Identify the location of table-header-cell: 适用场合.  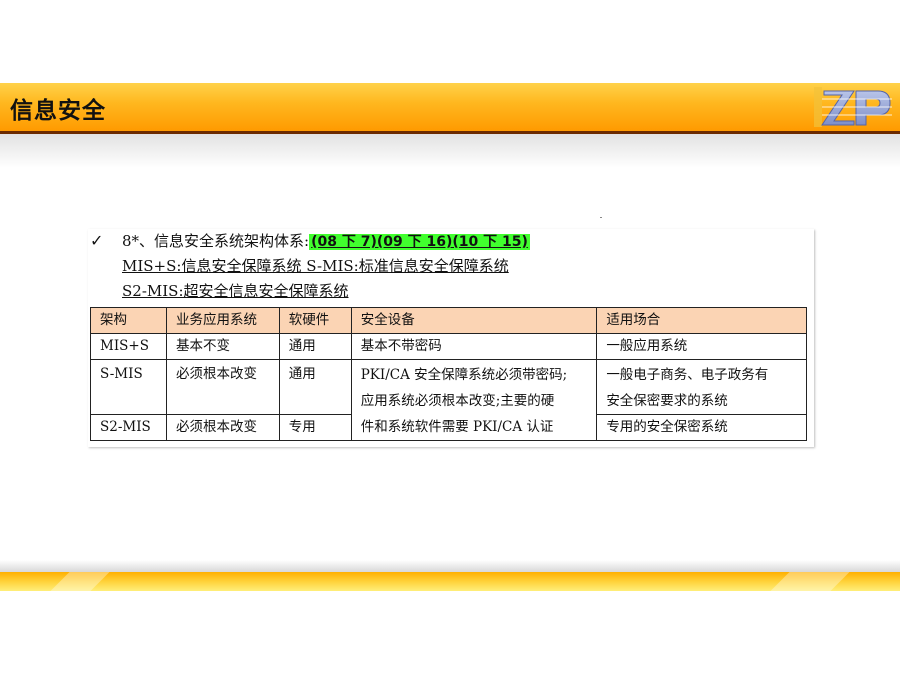
(701, 320).